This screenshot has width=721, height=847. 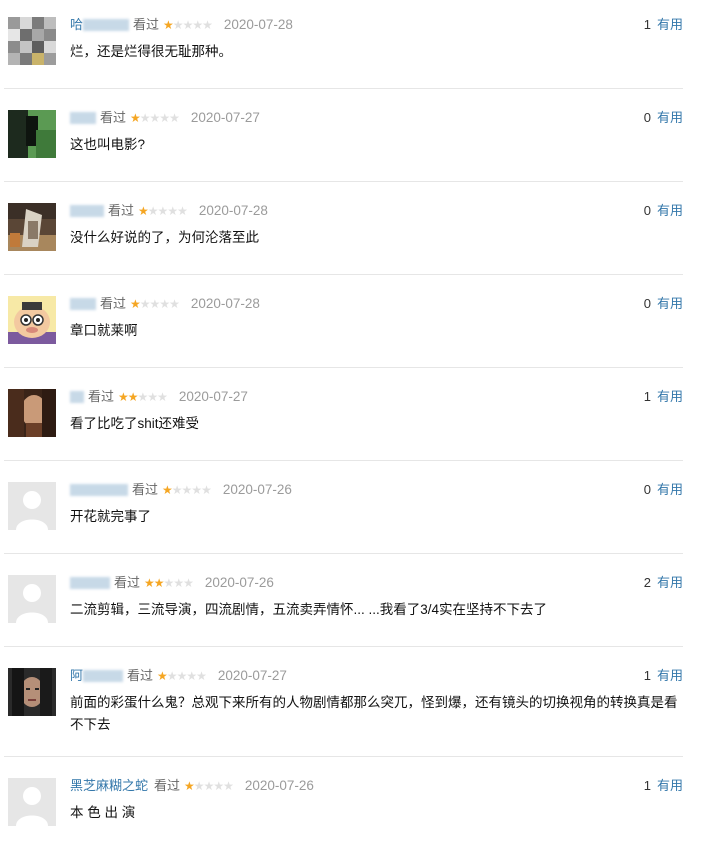 What do you see at coordinates (103, 812) in the screenshot?
I see `comment-text: 本 色 出 演` at bounding box center [103, 812].